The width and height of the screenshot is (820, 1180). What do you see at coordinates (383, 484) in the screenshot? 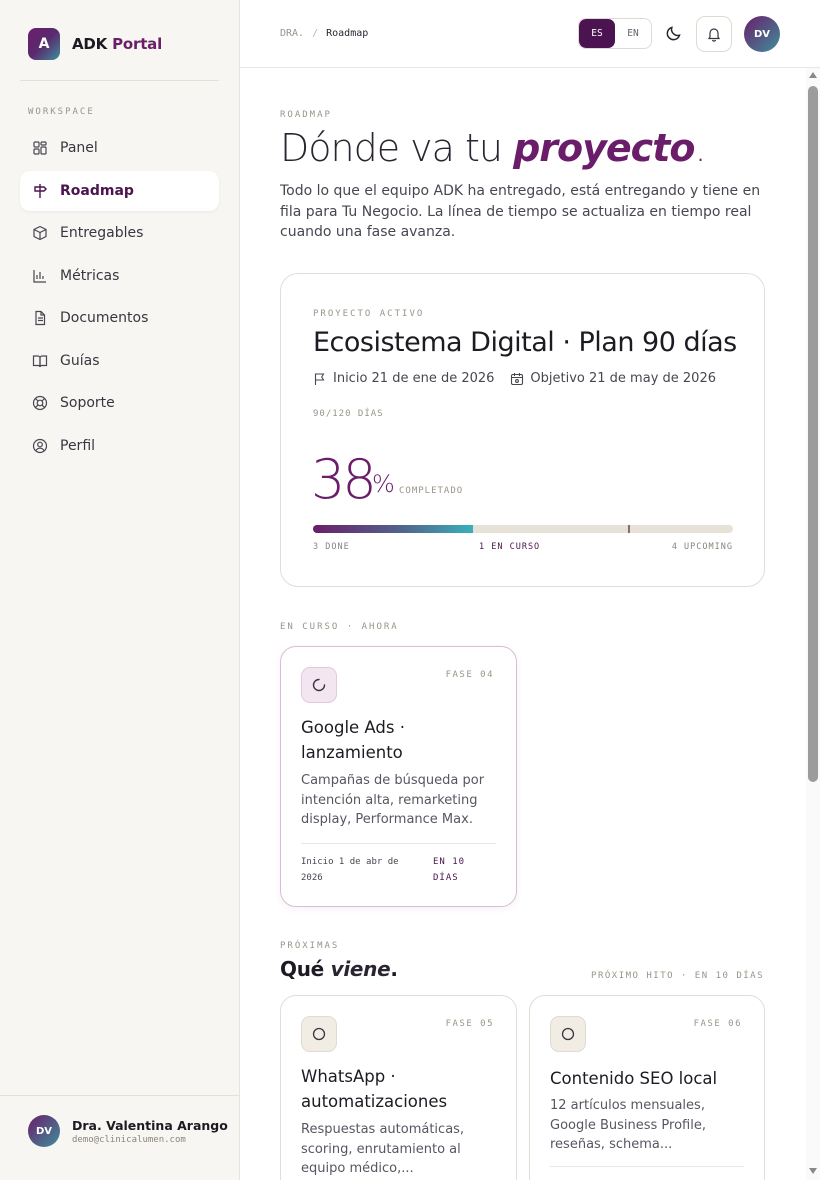
I see `percent-sign: %` at bounding box center [383, 484].